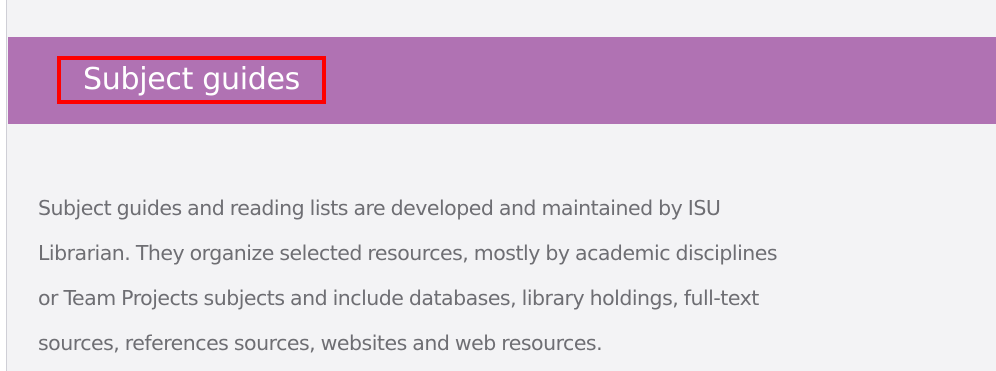  I want to click on left-border, so click(3, 185).